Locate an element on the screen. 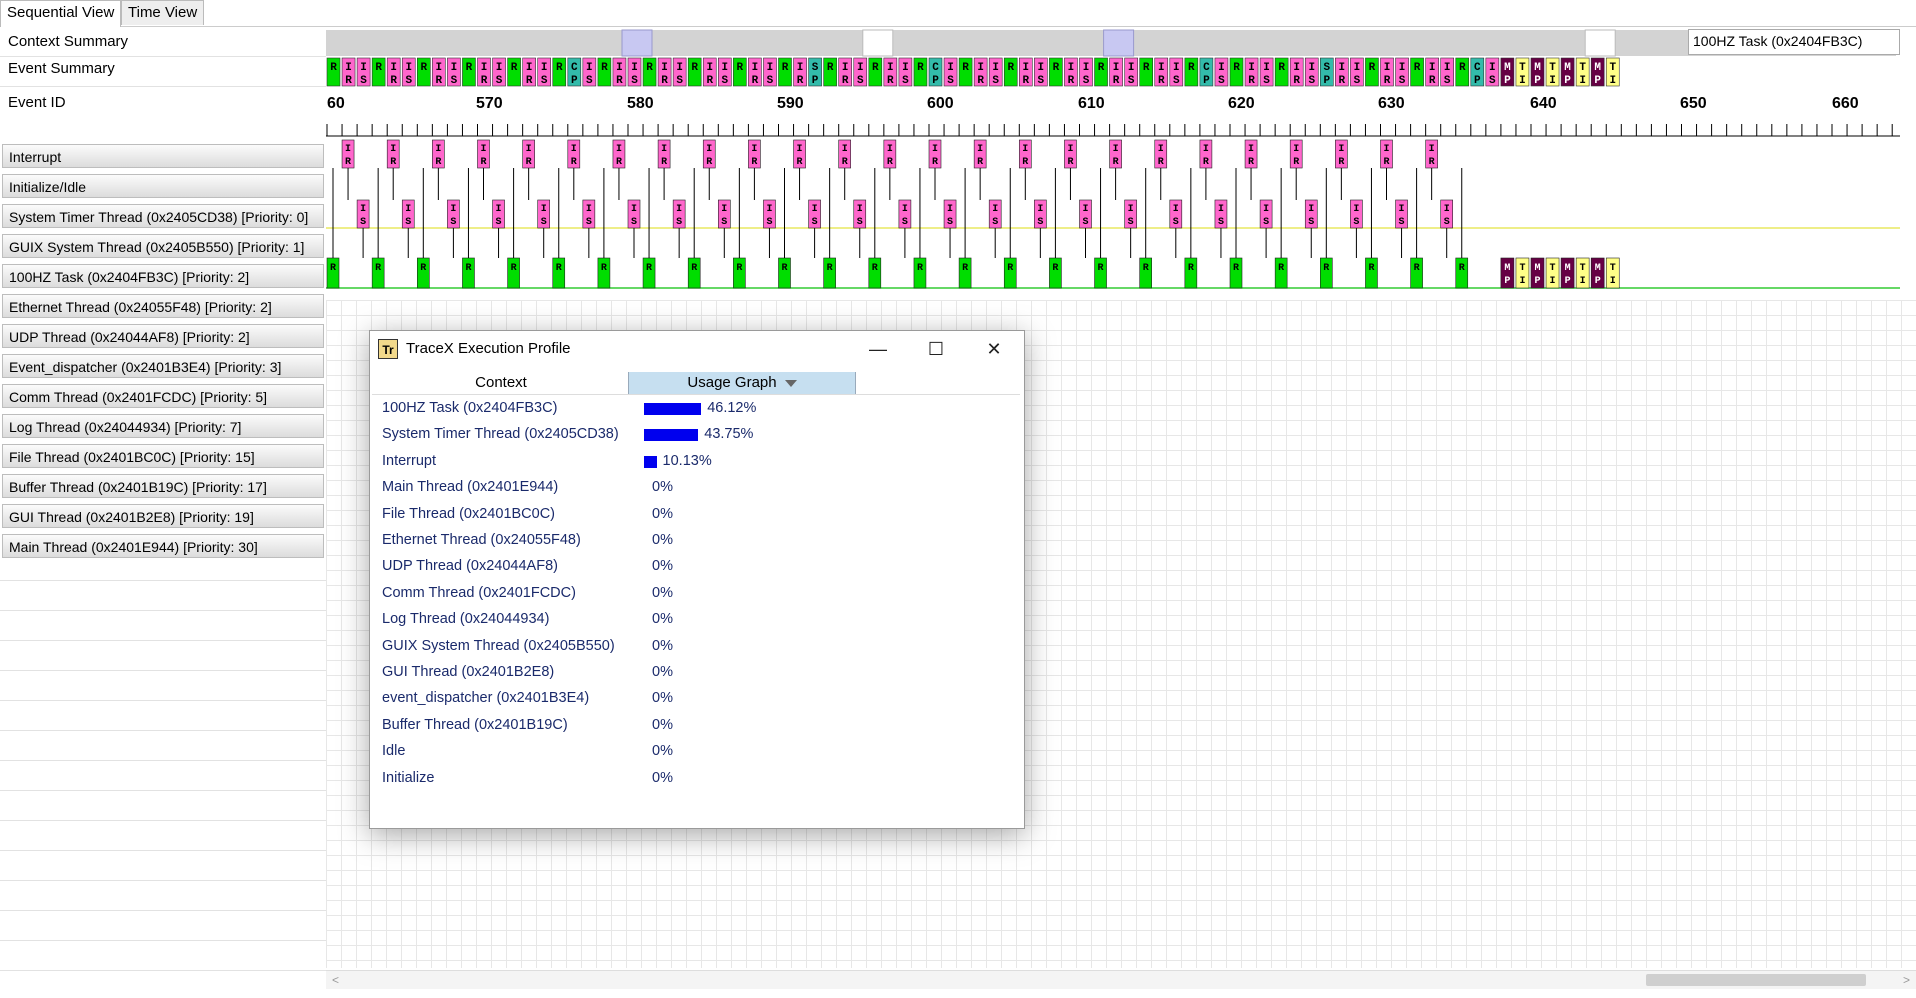 Image resolution: width=1916 pixels, height=998 pixels. profile-table-header: Context Usage Graph is located at coordinates (696, 383).